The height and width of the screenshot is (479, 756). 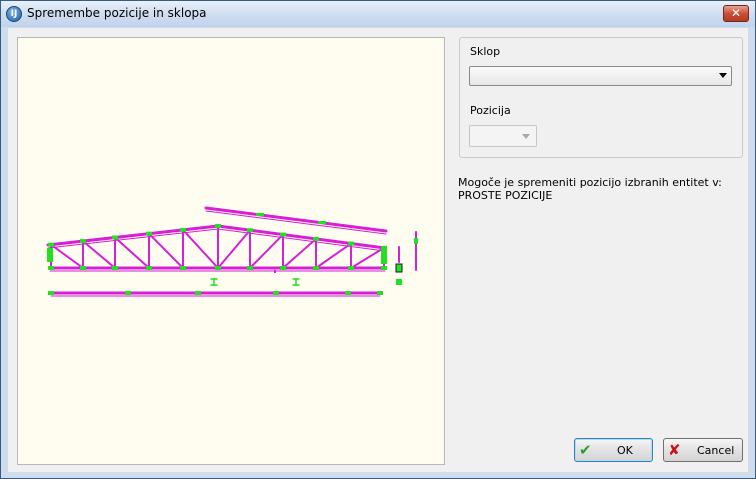 I want to click on top-chord-right-inner, so click(x=301, y=240).